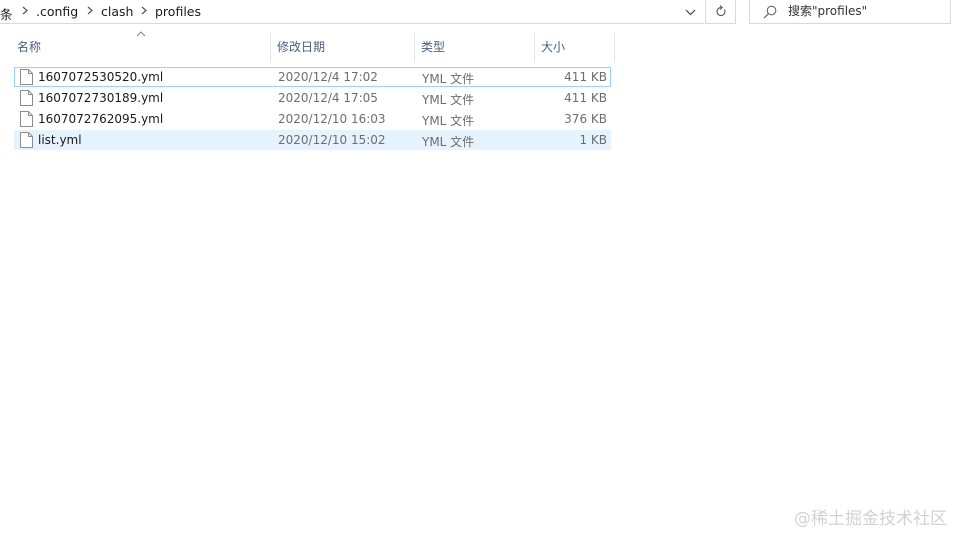 Image resolution: width=963 pixels, height=543 pixels. What do you see at coordinates (101, 119) in the screenshot?
I see `file-name: 1607072762095.yml` at bounding box center [101, 119].